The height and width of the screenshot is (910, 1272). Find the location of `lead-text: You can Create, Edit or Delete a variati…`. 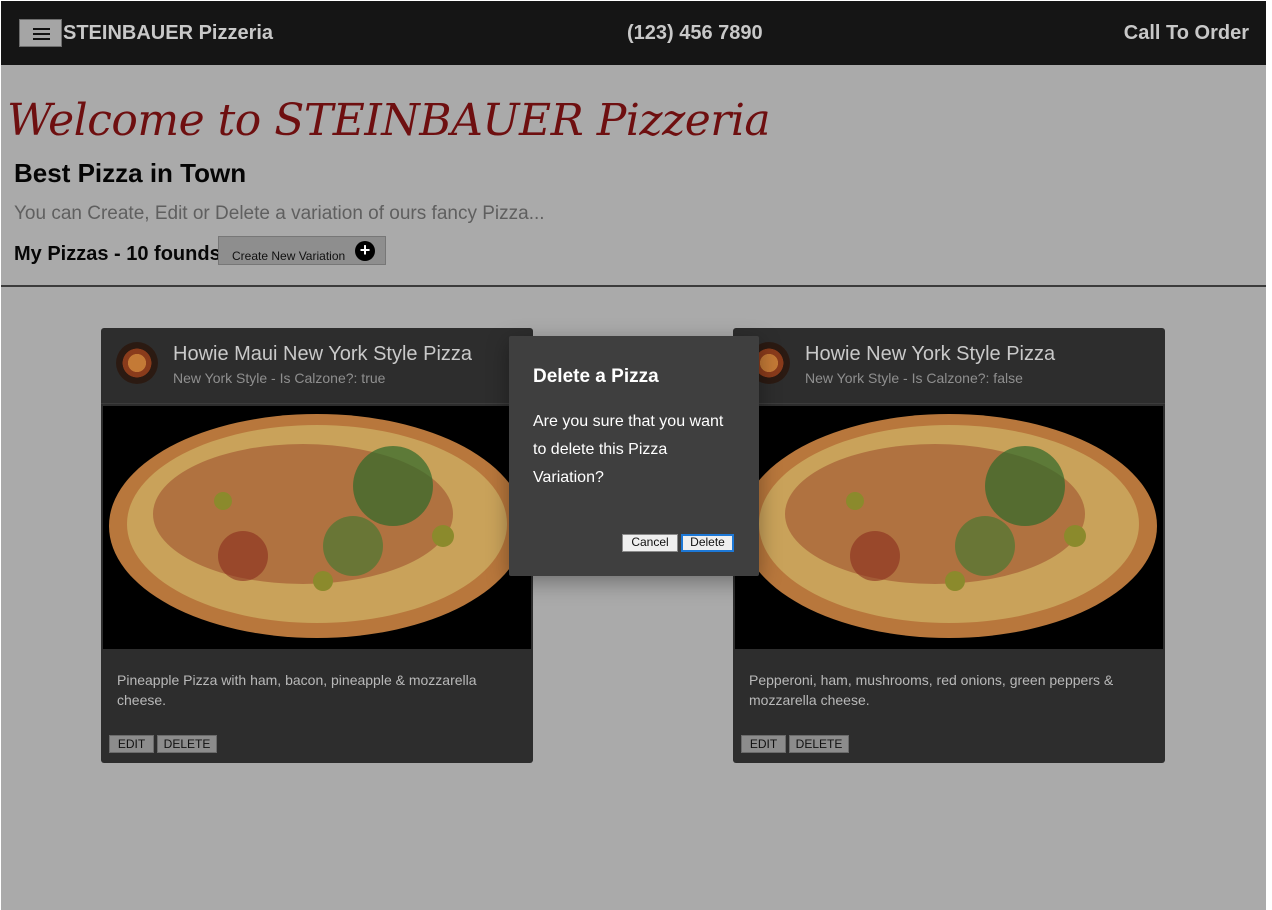

lead-text: You can Create, Edit or Delete a variati… is located at coordinates (279, 213).